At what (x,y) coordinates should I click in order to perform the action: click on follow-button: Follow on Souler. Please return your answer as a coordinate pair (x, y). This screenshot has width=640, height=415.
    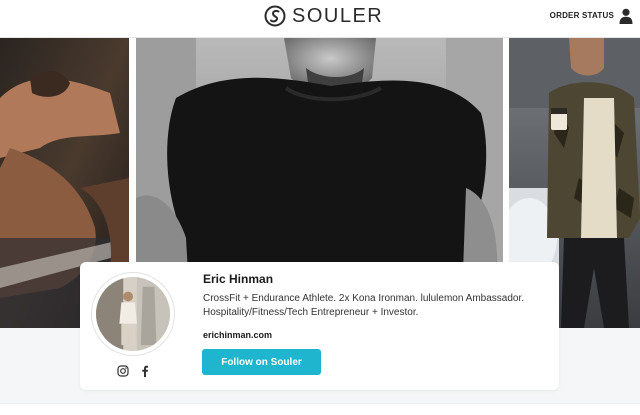
    Looking at the image, I should click on (261, 362).